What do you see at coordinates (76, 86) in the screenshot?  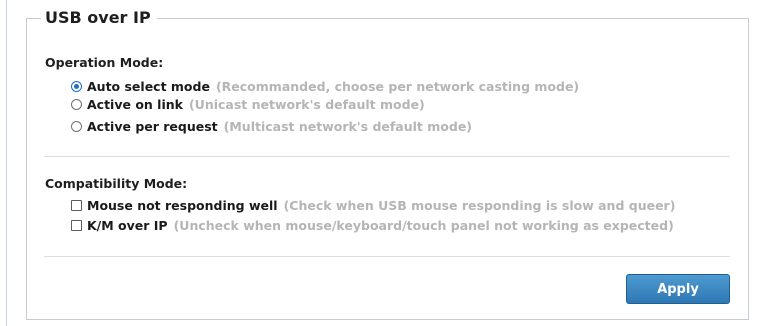 I see `radio-button-auto-select` at bounding box center [76, 86].